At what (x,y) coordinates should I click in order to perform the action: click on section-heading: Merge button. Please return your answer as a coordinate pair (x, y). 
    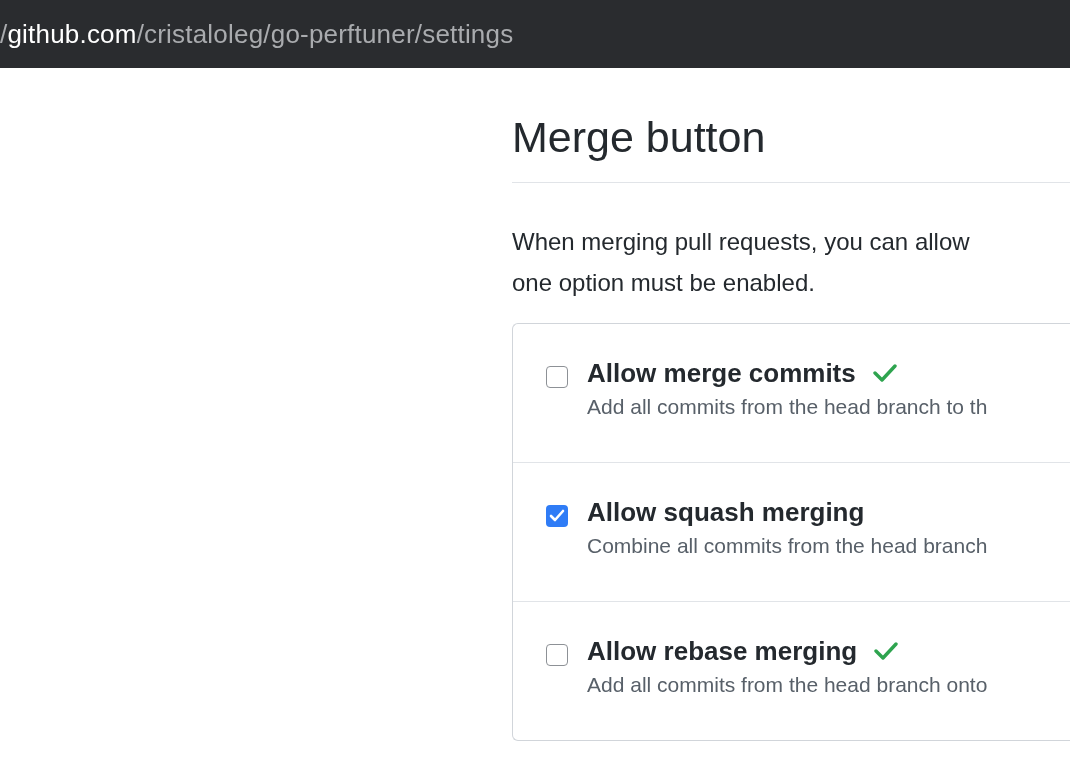
    Looking at the image, I should click on (791, 147).